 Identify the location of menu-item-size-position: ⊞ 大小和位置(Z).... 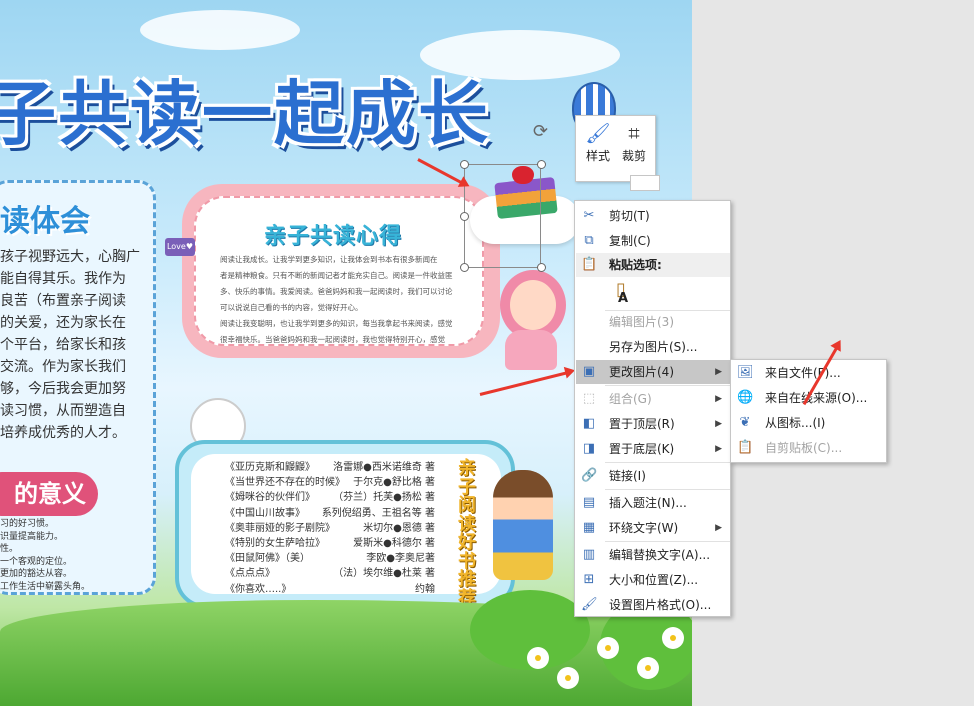
(653, 580).